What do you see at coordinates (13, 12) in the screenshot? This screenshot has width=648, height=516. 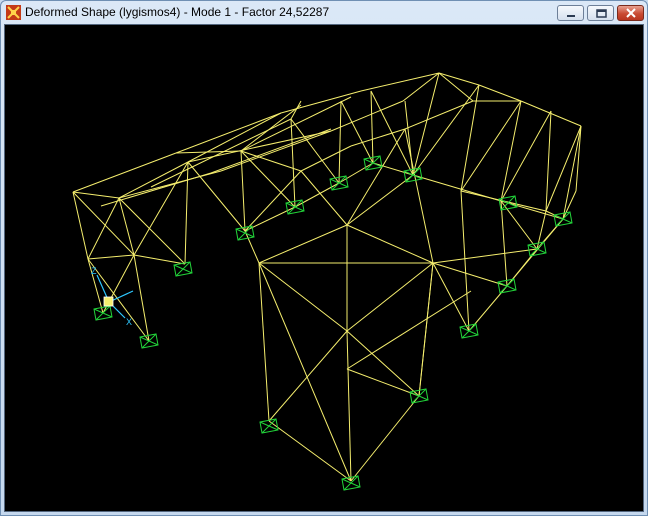 I see `sap-app-icon` at bounding box center [13, 12].